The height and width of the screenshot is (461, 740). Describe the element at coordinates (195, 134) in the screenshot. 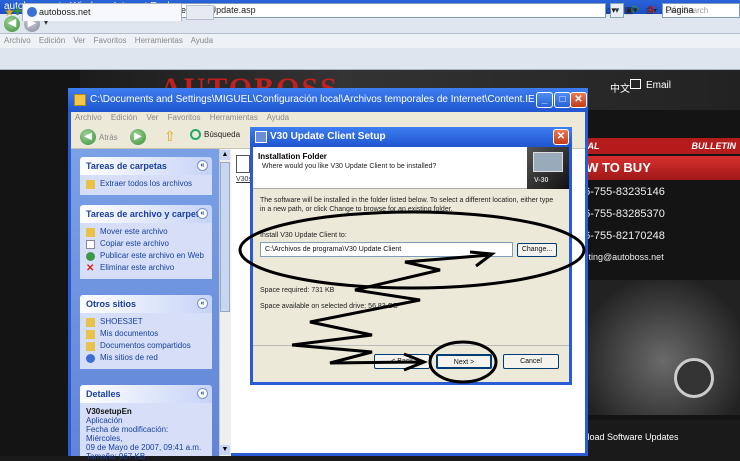

I see `search-icon` at that location.